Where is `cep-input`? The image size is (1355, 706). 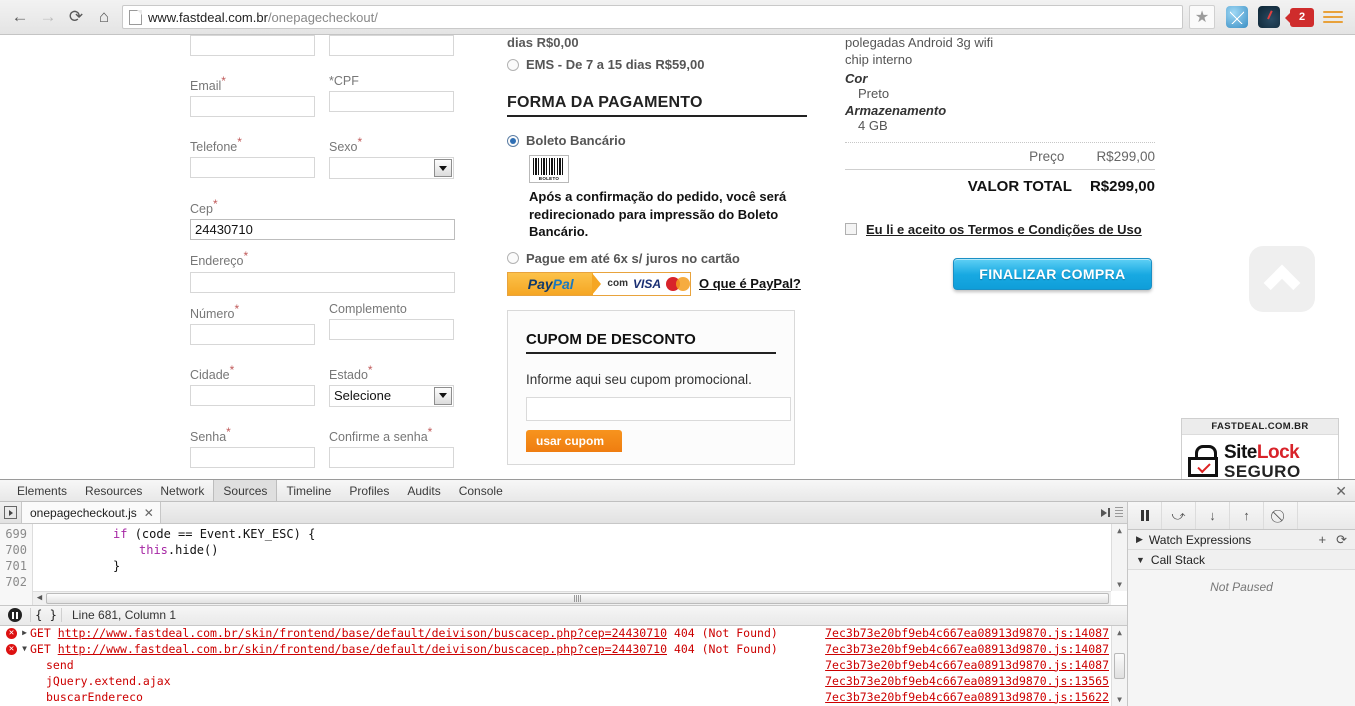
cep-input is located at coordinates (322, 230).